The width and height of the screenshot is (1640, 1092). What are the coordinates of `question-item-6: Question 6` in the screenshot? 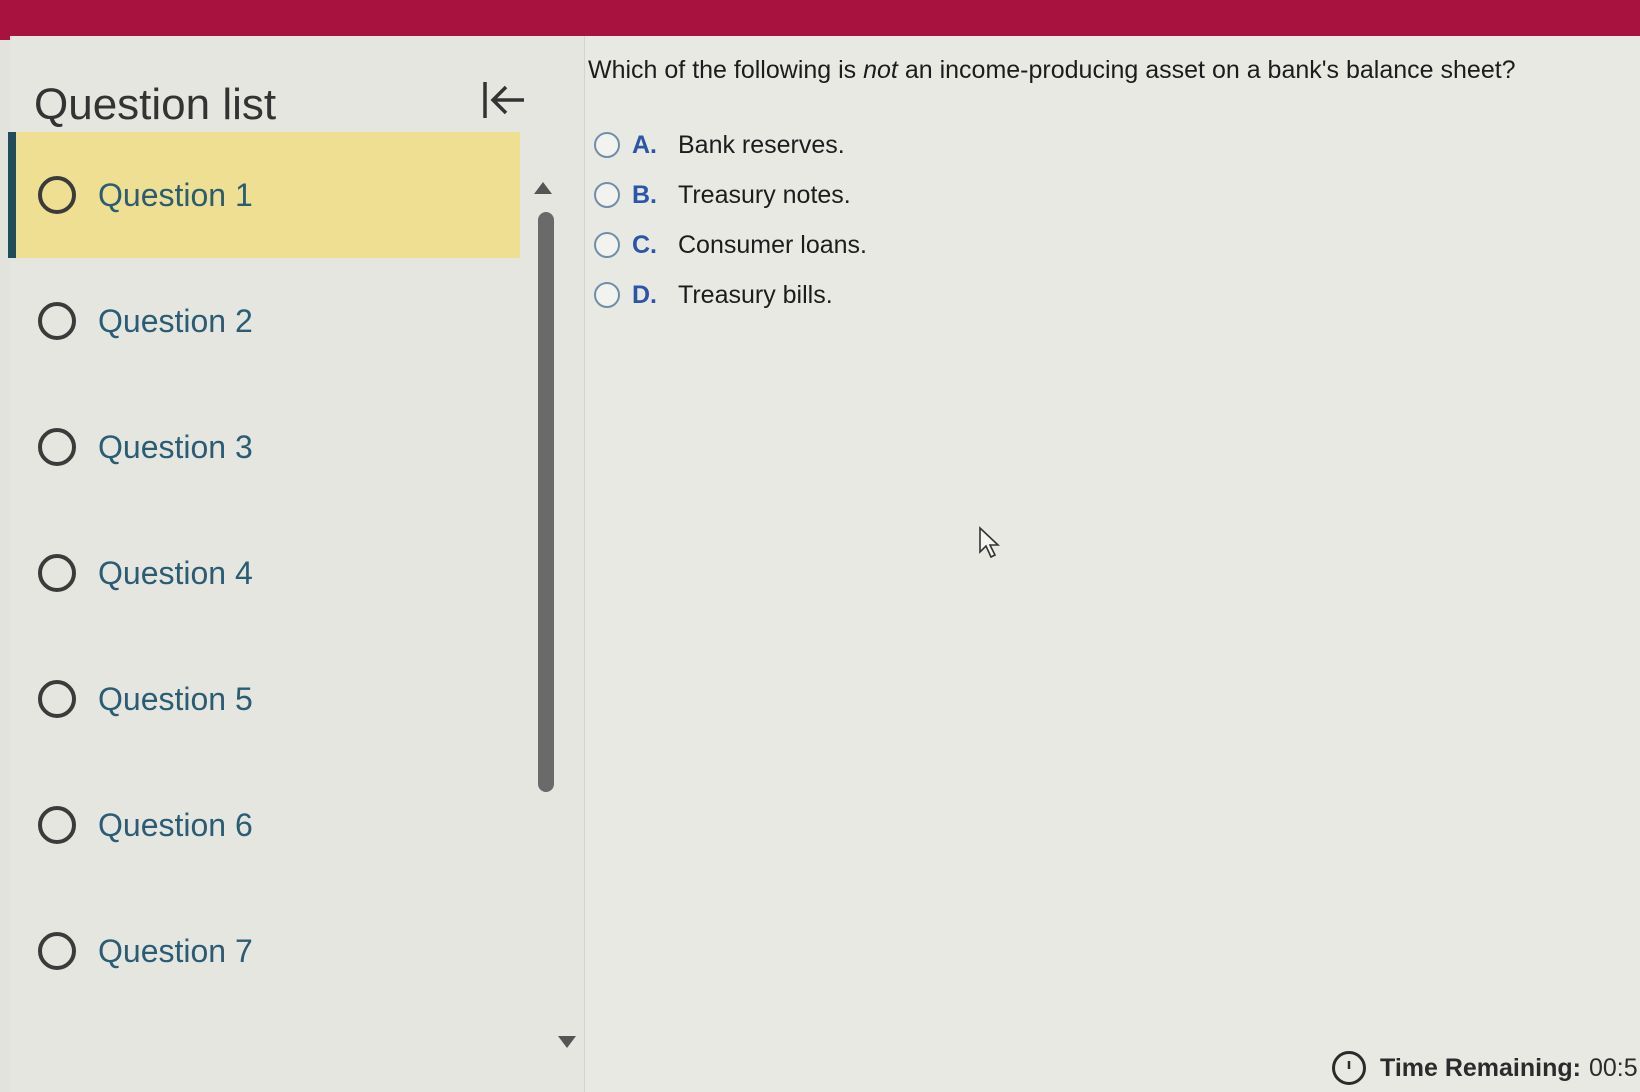 It's located at (264, 825).